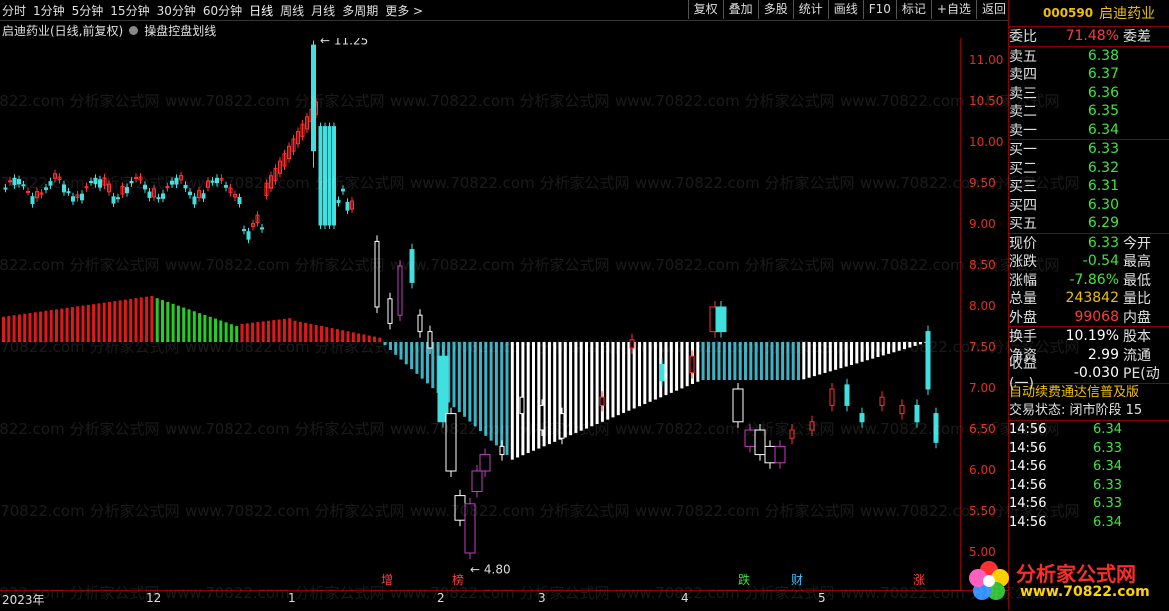 The width and height of the screenshot is (1169, 611). I want to click on tick-row: 14:56 6.33, so click(1089, 504).